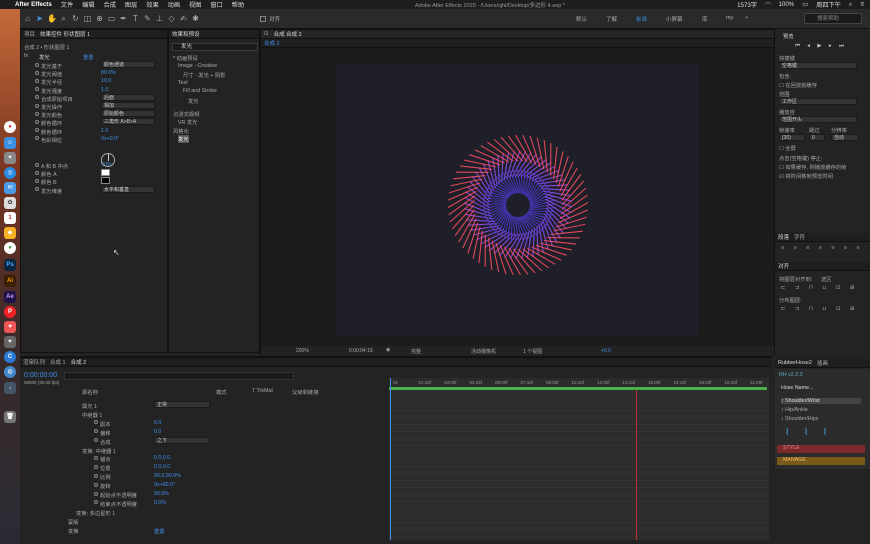 Image resolution: width=870 pixels, height=544 pixels. What do you see at coordinates (792, 137) in the screenshot?
I see `fps-select: (30)` at bounding box center [792, 137].